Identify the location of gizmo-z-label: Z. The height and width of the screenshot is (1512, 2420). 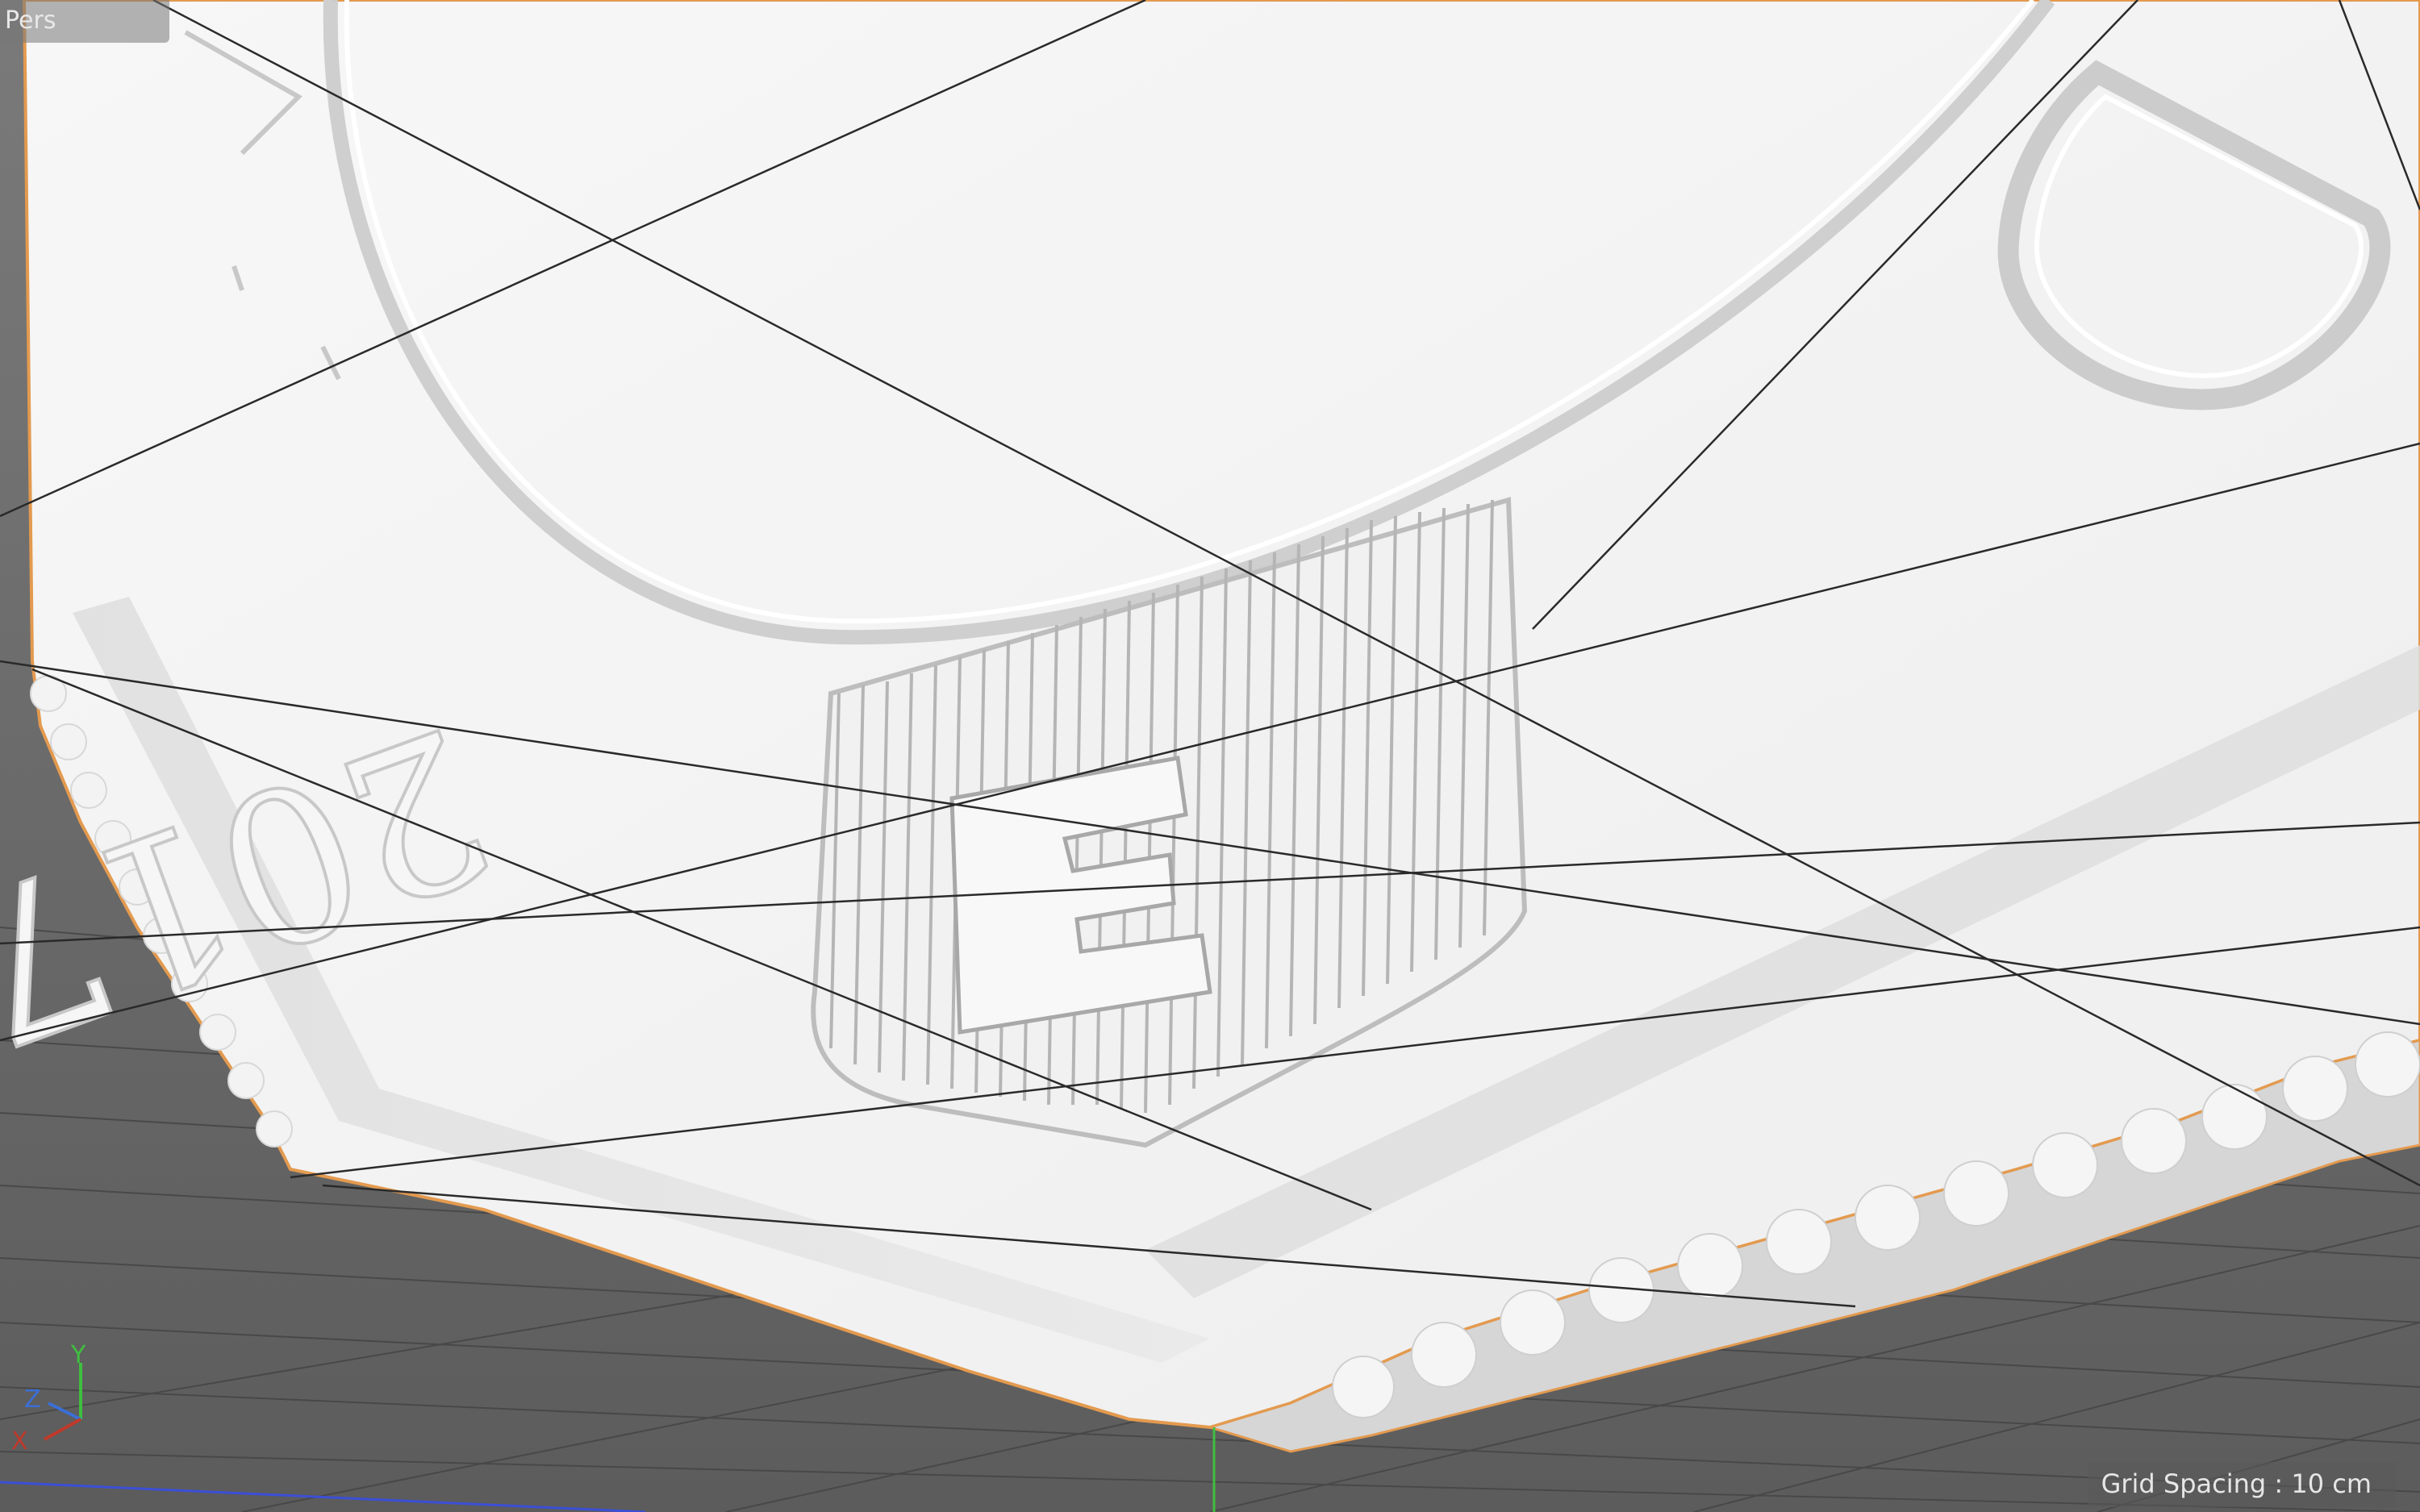
(32, 1400).